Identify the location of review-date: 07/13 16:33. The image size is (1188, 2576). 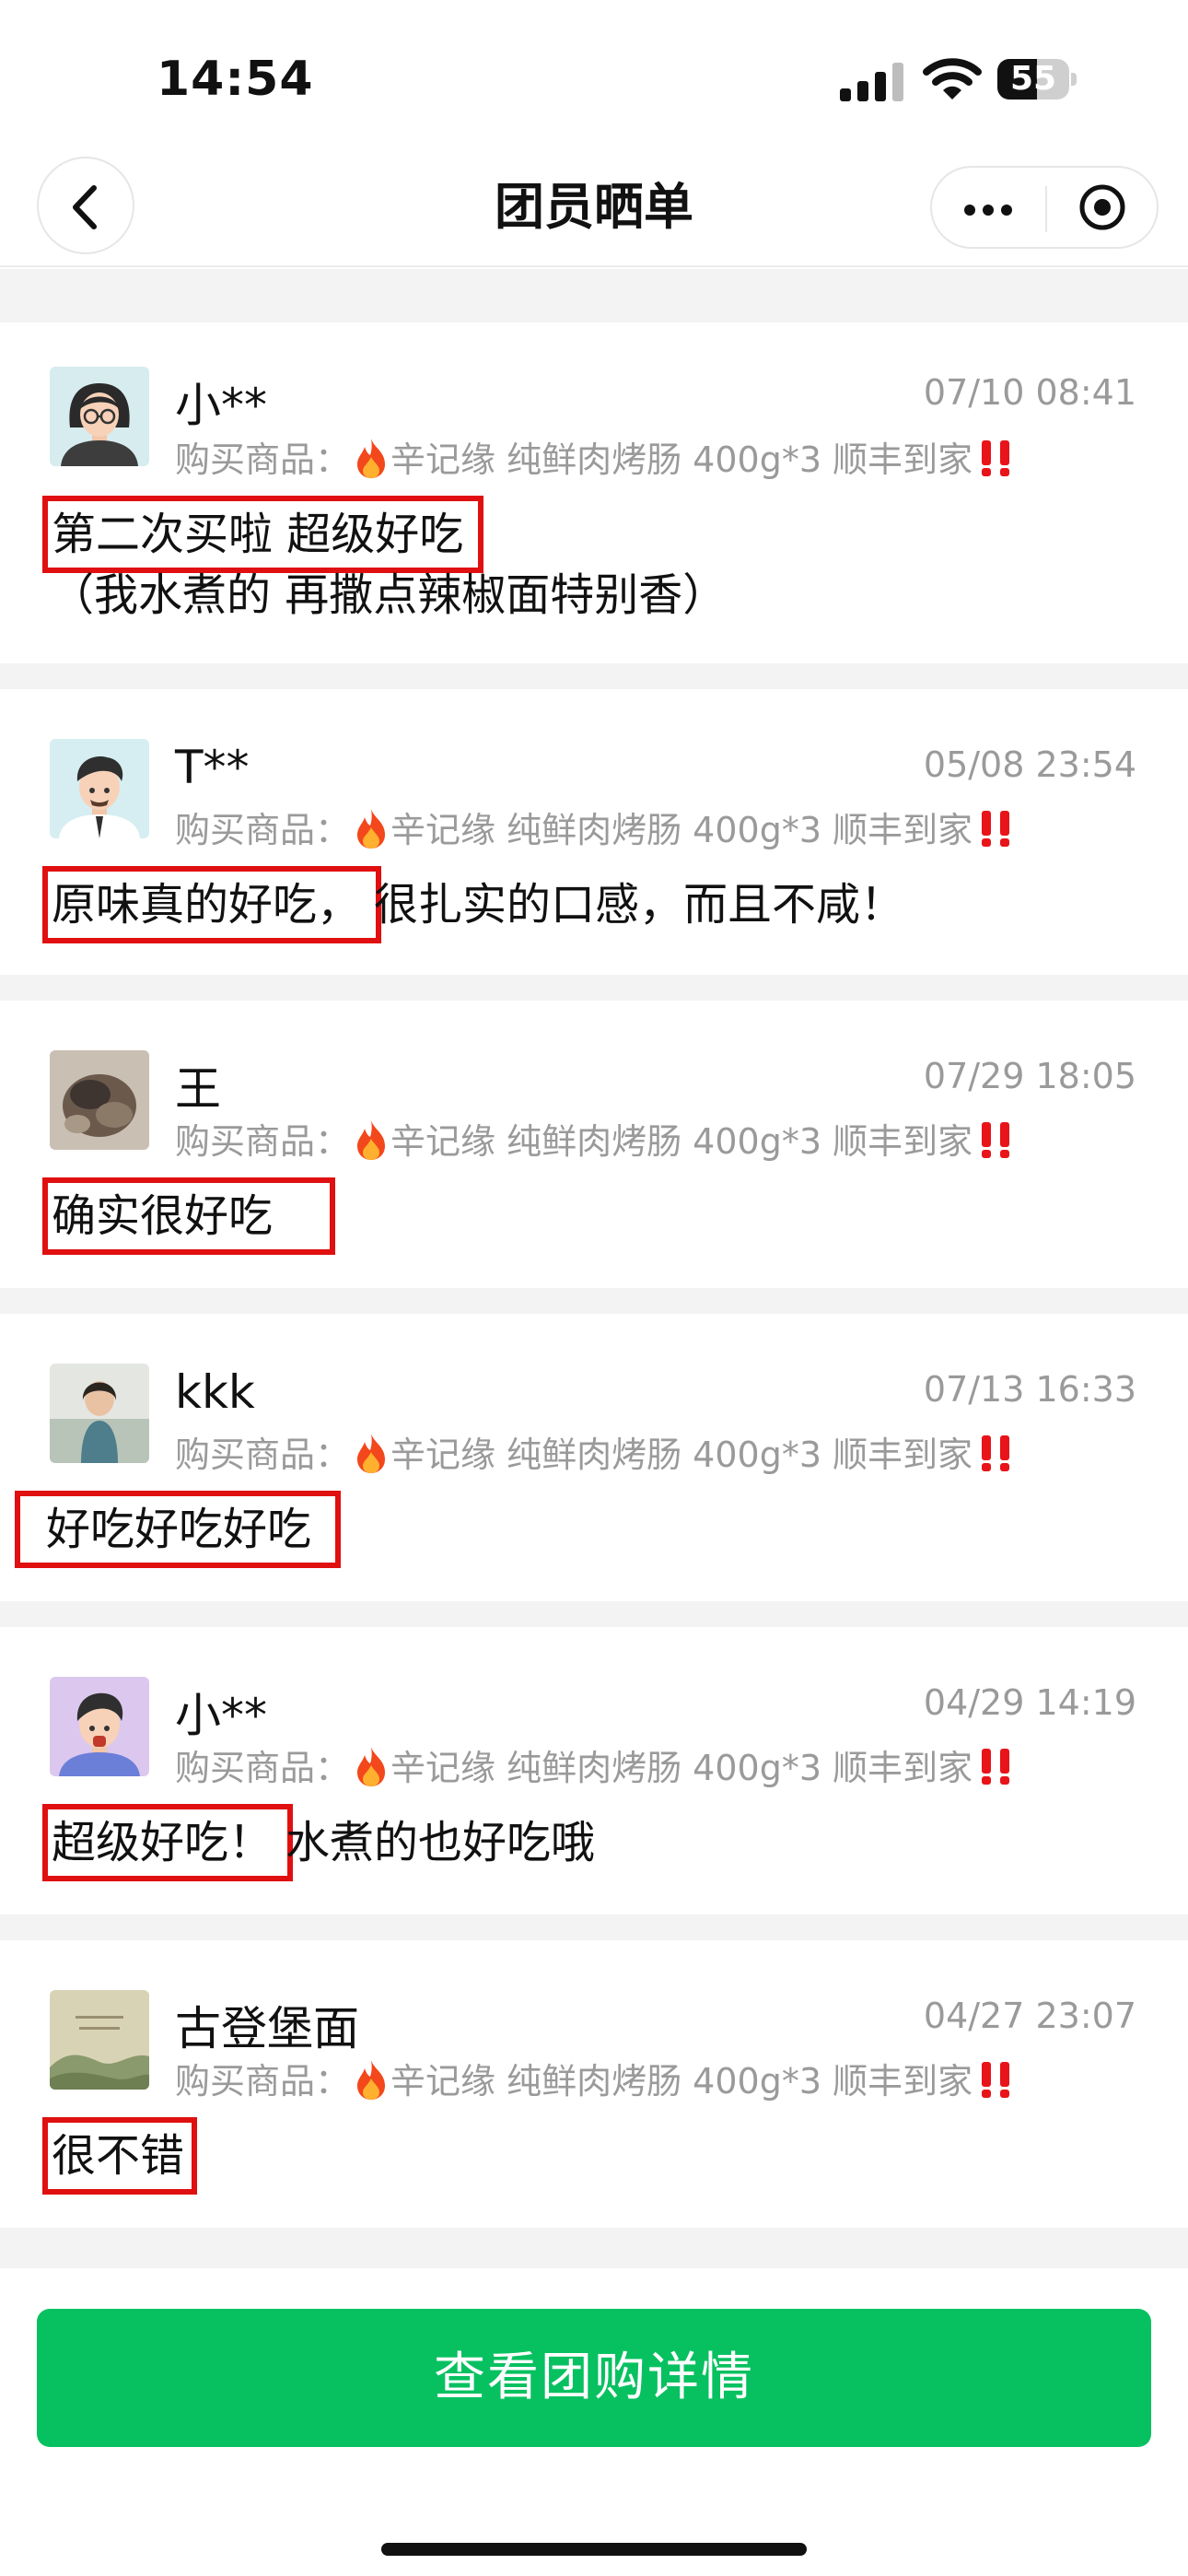
(1029, 1389).